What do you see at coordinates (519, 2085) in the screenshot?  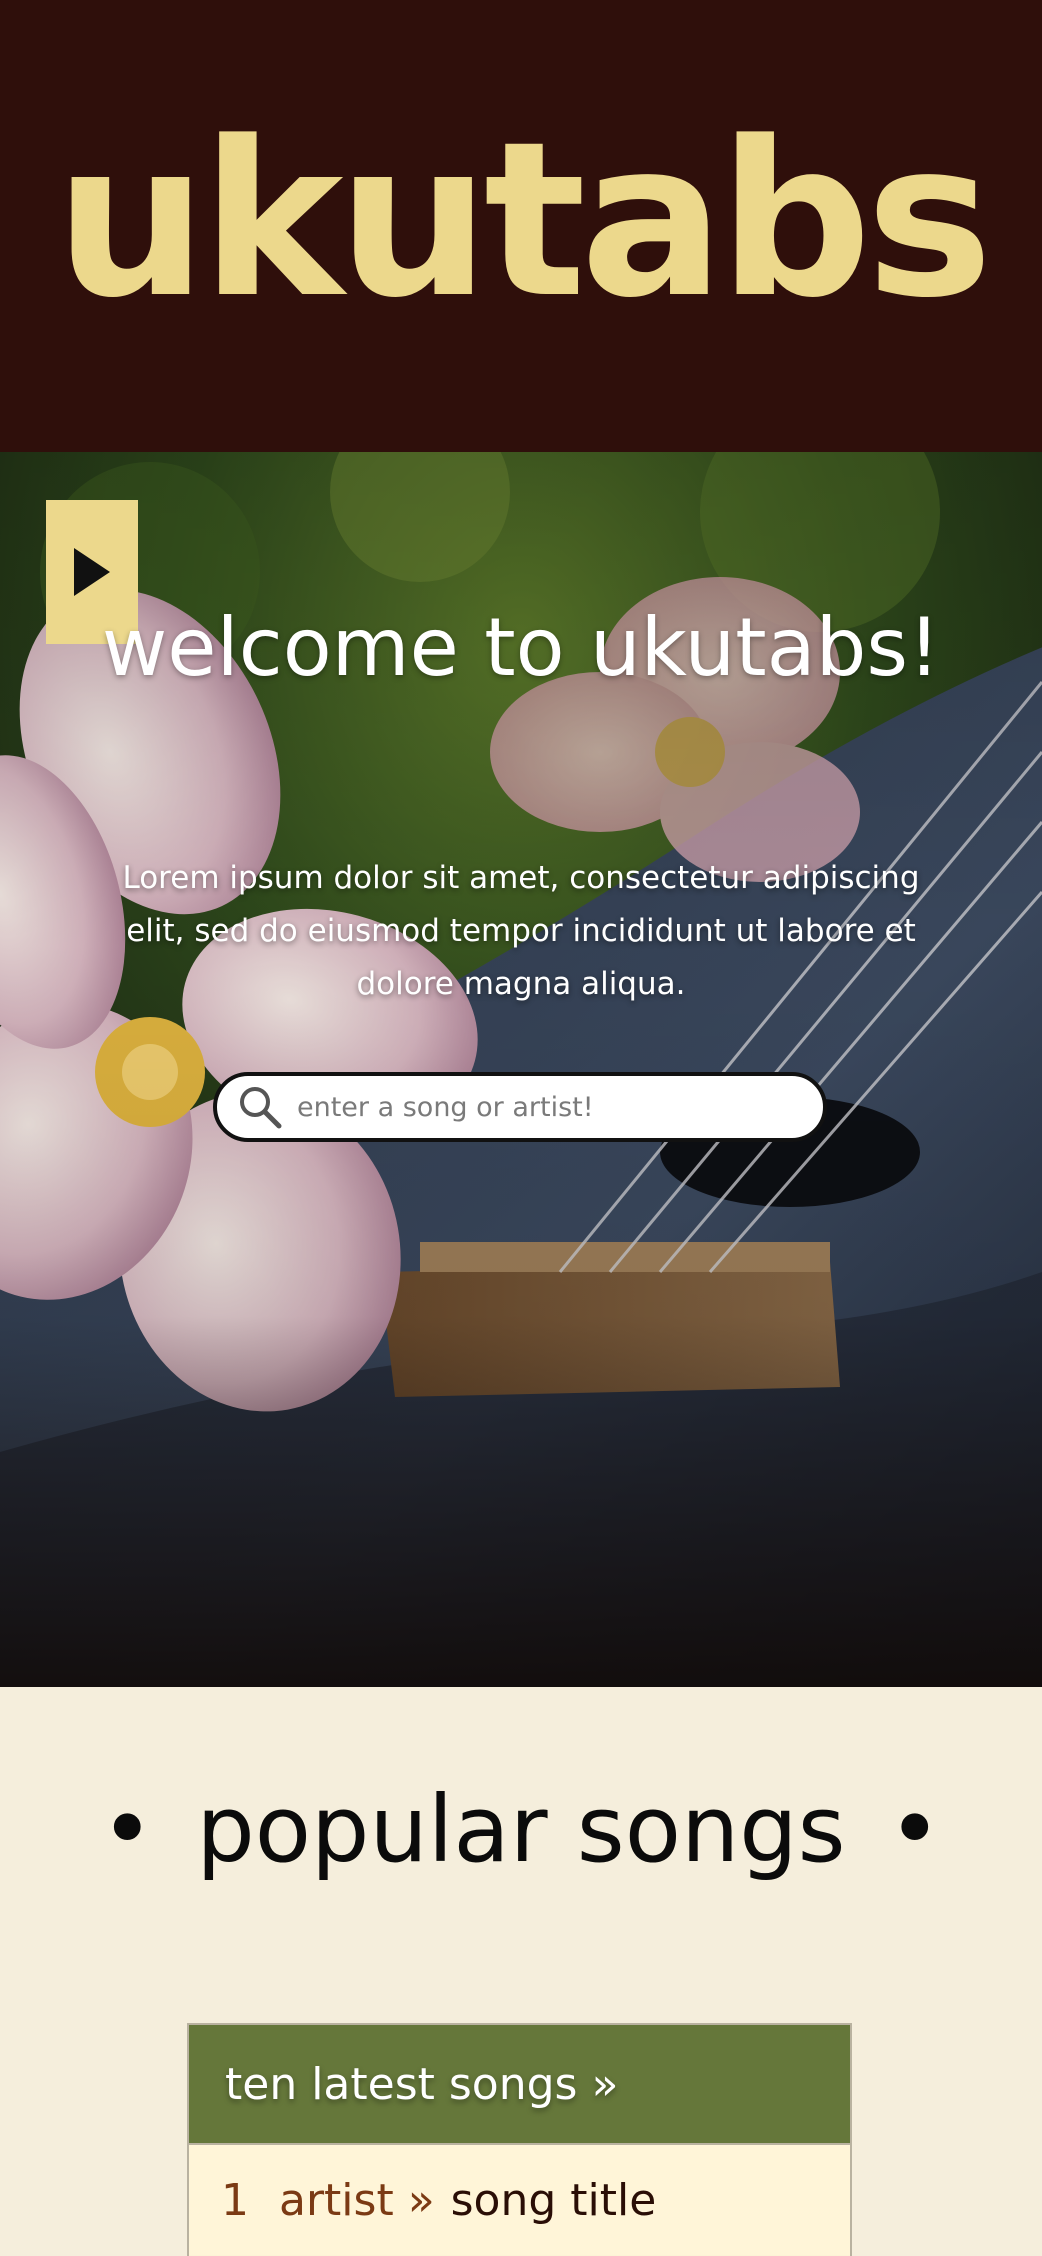 I see `latest-songs-header: ten latest songs »` at bounding box center [519, 2085].